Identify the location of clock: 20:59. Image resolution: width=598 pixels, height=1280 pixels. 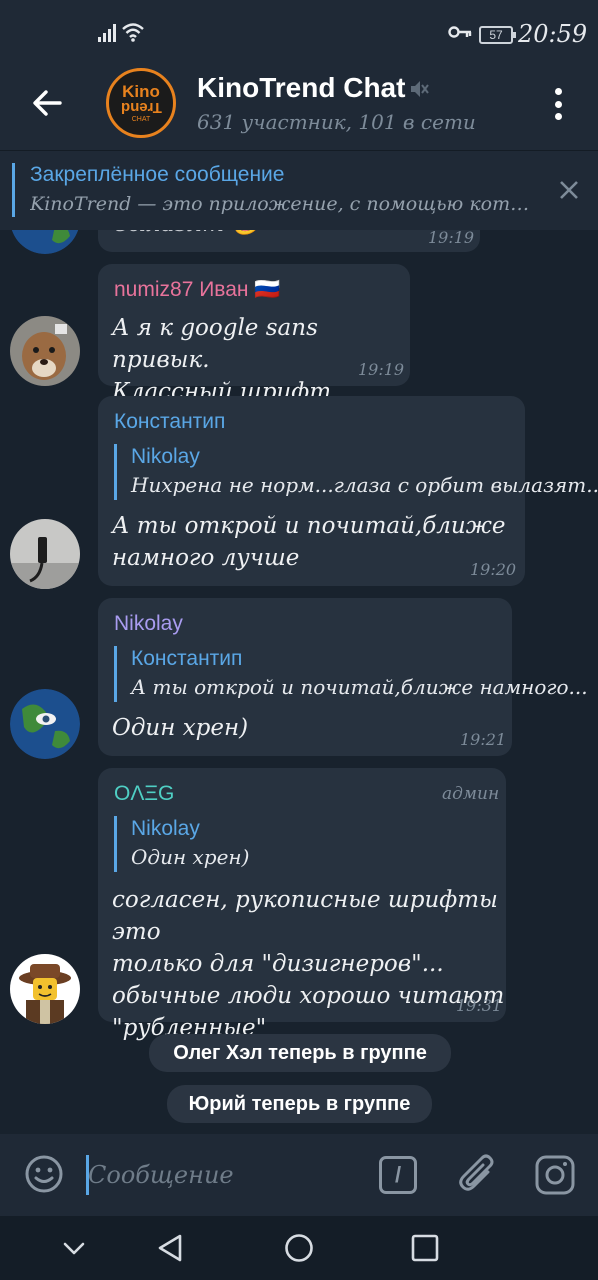
(553, 34).